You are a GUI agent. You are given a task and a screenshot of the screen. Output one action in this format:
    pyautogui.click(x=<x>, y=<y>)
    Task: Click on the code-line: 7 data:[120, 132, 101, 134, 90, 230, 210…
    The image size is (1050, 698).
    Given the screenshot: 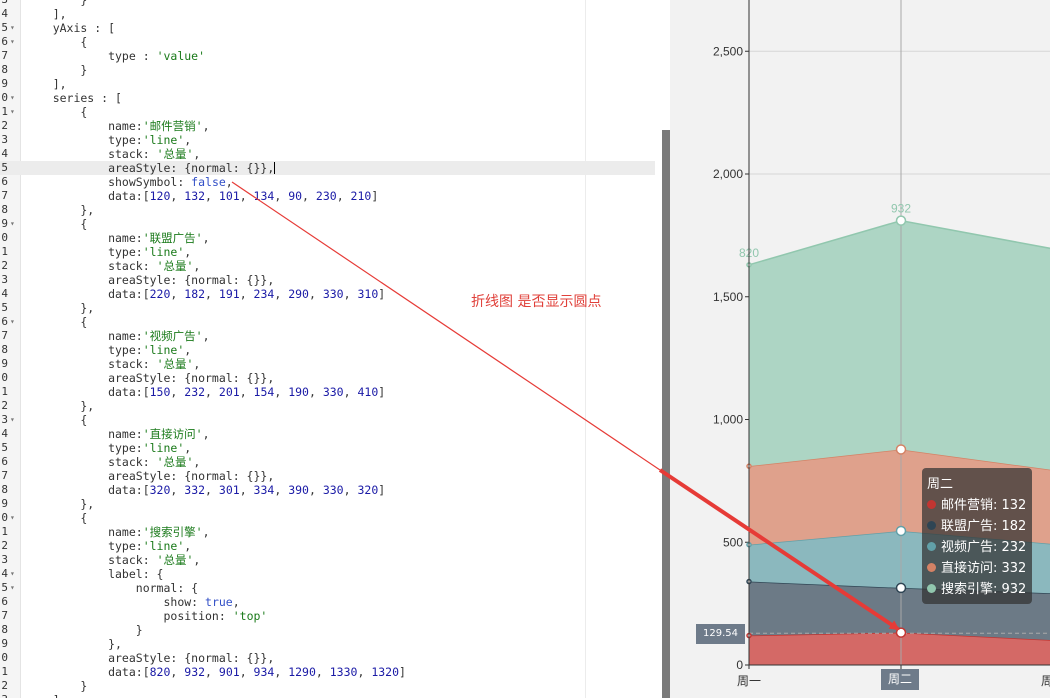 What is the action you would take?
    pyautogui.click(x=327, y=196)
    